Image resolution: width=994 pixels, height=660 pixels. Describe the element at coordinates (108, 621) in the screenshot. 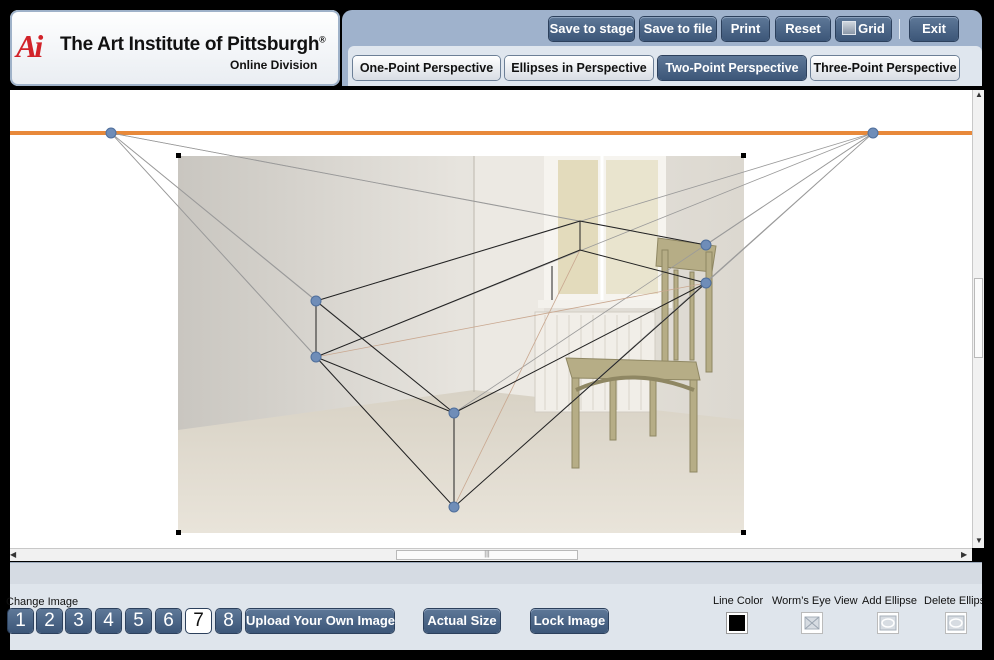

I see `image-4-button: 4` at that location.